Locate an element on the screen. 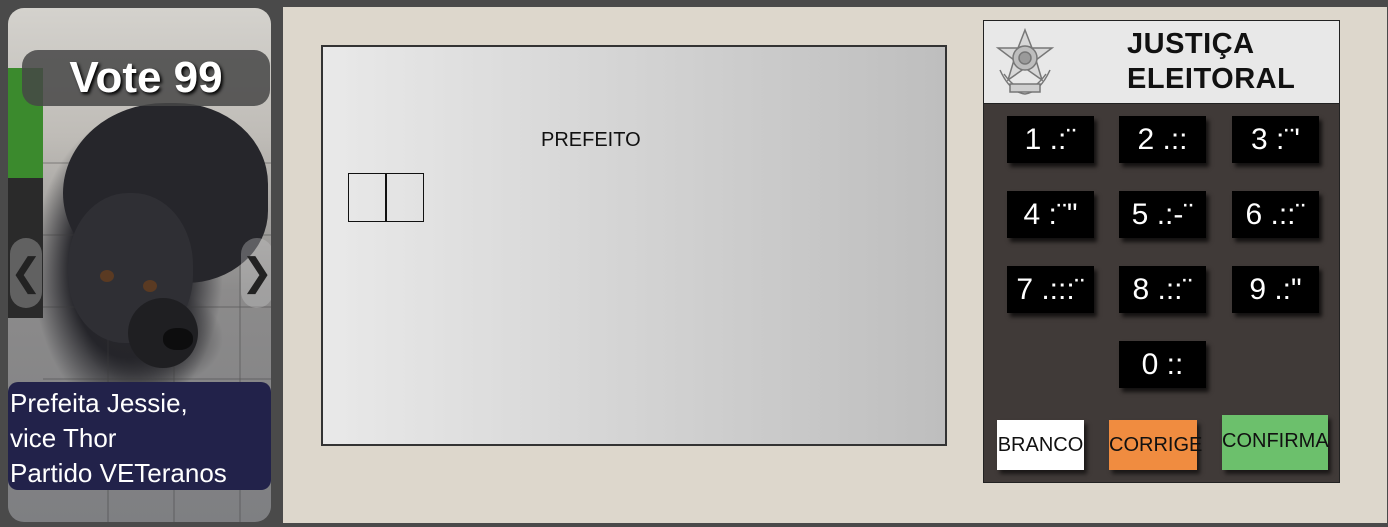 The image size is (1388, 527). key-3: 3 :¨' is located at coordinates (1275, 139).